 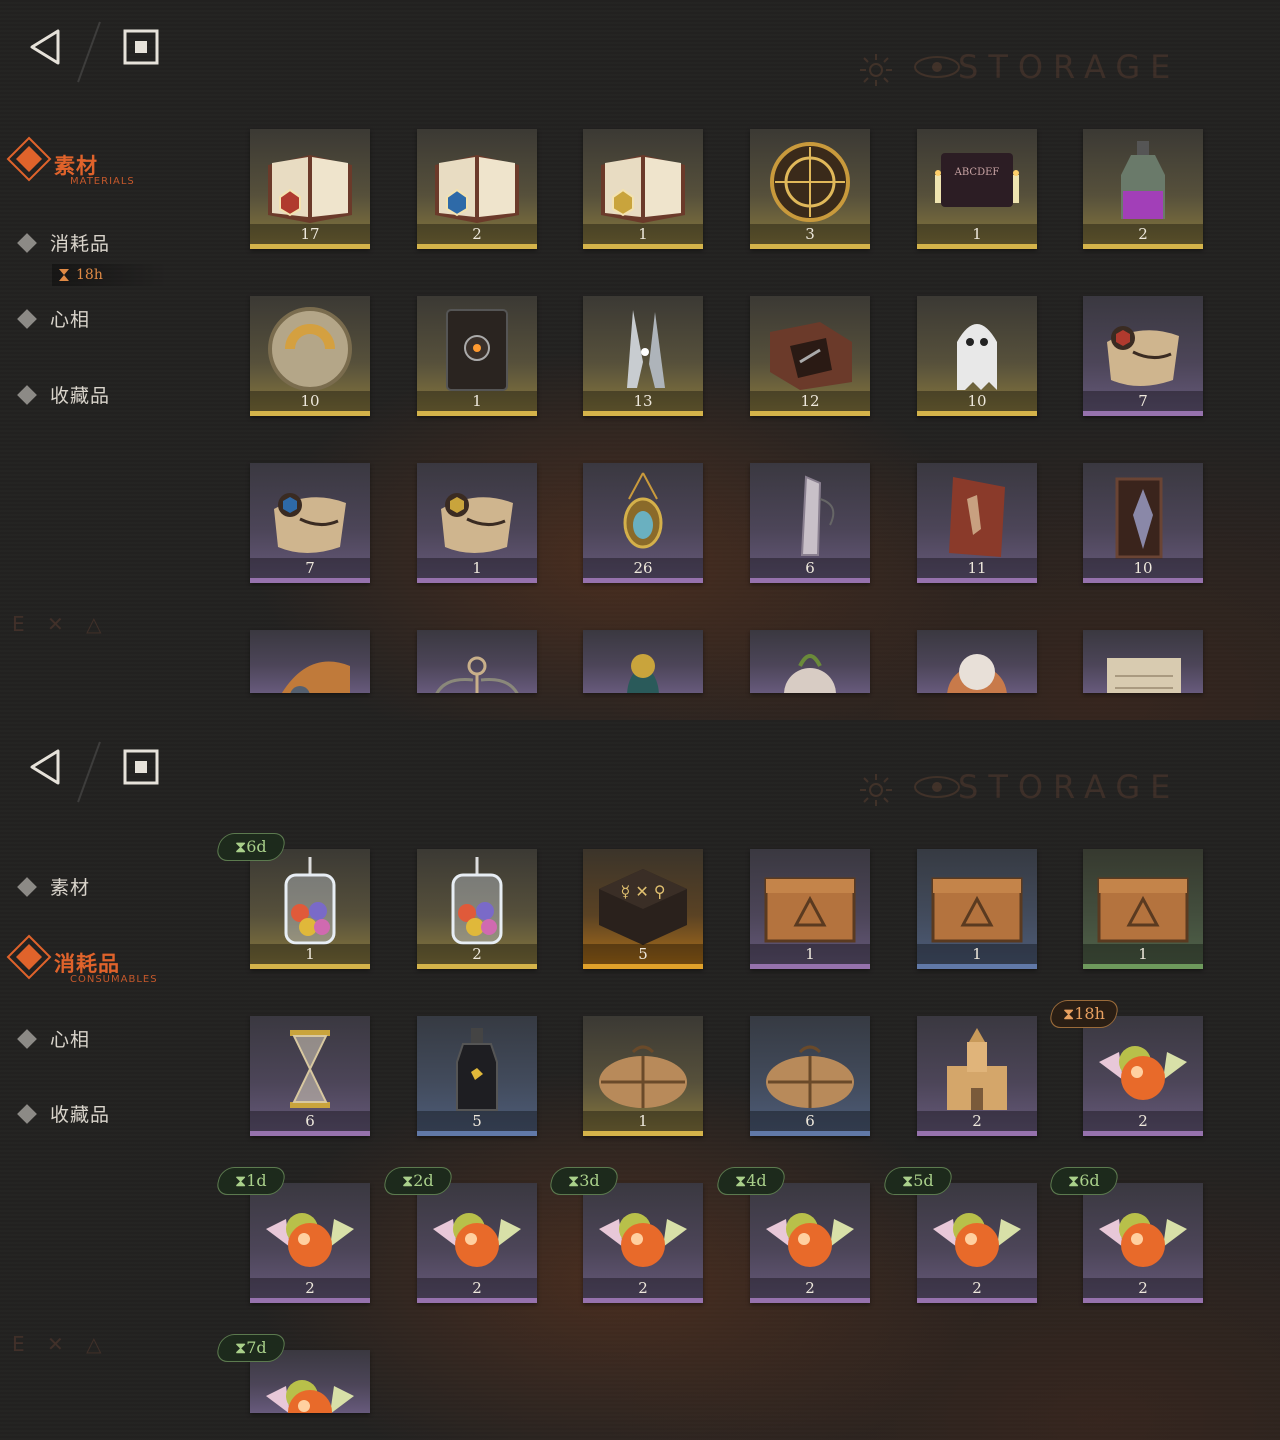 I want to click on item-slot: 17, so click(x=310, y=189).